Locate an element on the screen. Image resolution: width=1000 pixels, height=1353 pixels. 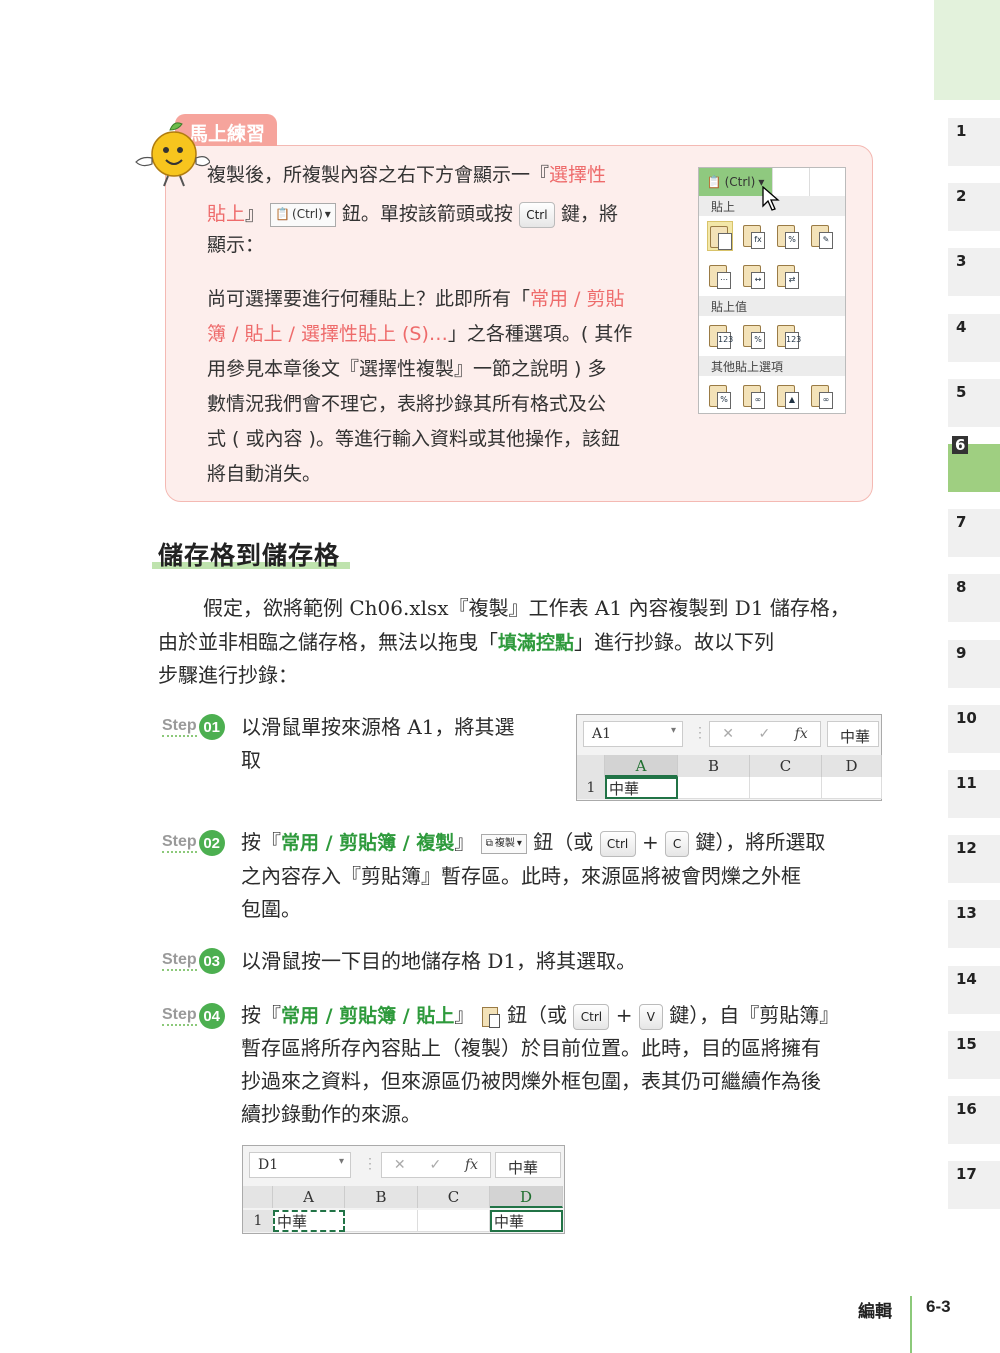
practice-para2-line-3: 用參見本章後文『選擇性複製』一節之說明 ) 多 is located at coordinates (407, 369).